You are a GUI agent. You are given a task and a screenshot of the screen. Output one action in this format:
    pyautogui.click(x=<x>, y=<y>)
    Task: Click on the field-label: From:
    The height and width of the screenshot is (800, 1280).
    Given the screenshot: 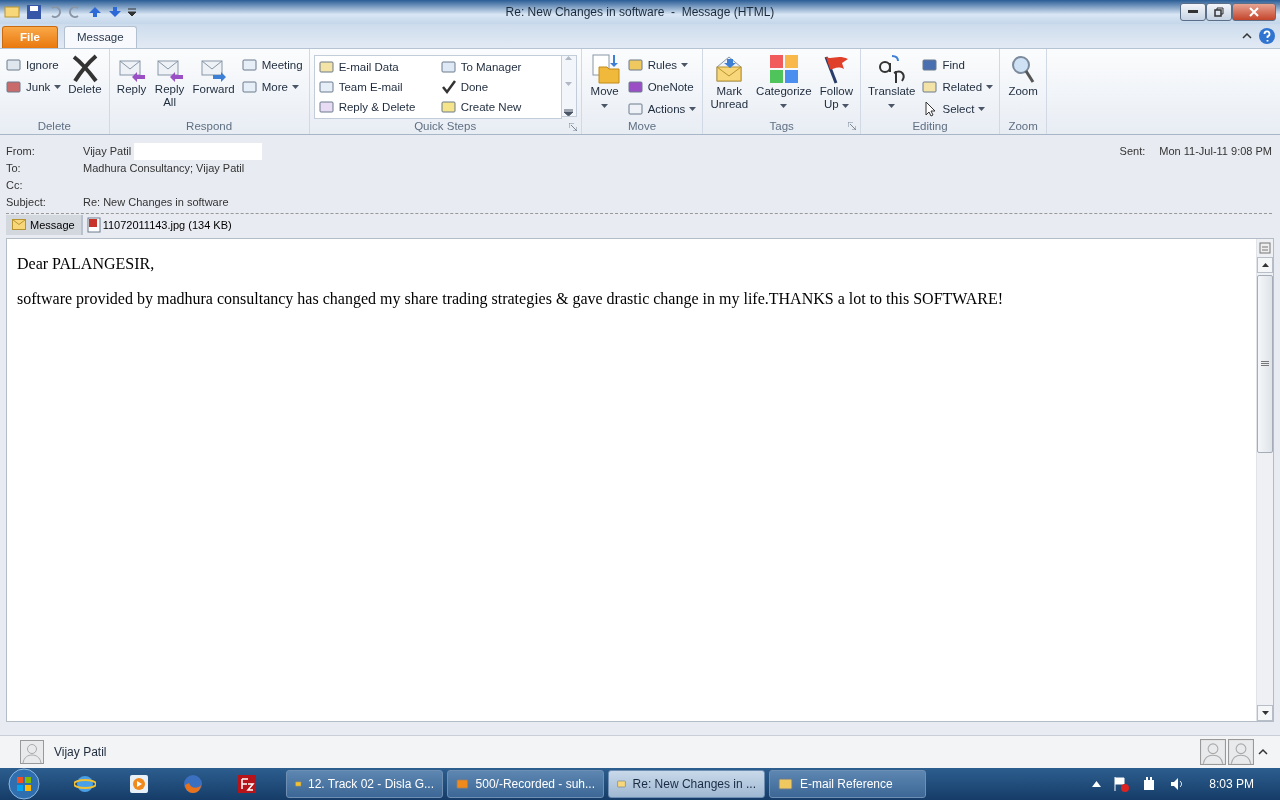 What is the action you would take?
    pyautogui.click(x=21, y=151)
    